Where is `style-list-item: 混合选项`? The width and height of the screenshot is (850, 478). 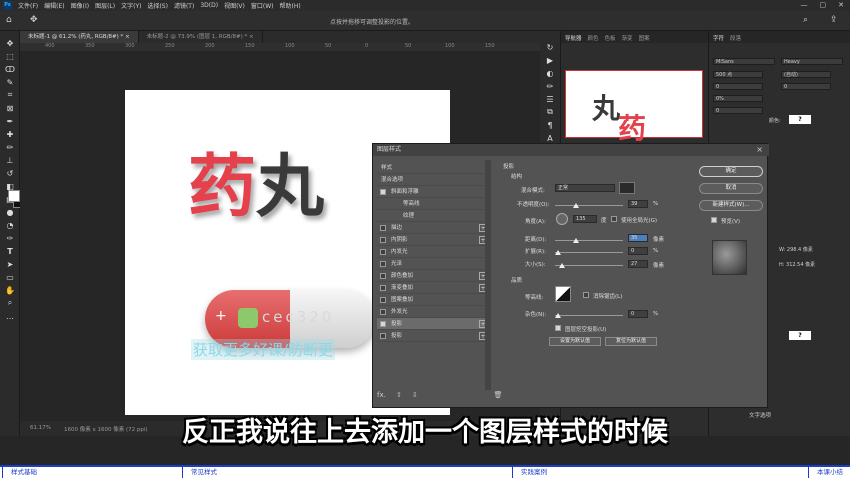 style-list-item: 混合选项 is located at coordinates (433, 180).